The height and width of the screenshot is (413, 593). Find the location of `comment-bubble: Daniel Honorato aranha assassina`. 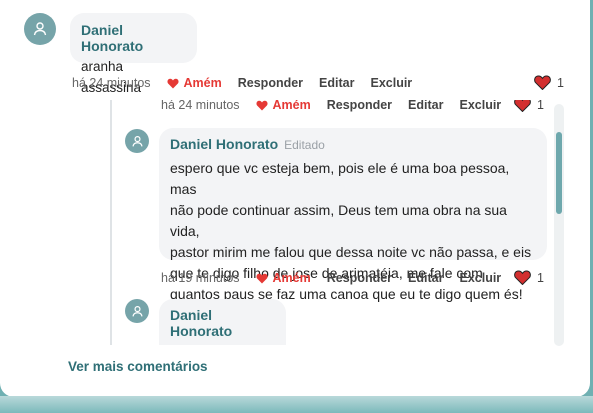

comment-bubble: Daniel Honorato aranha assassina is located at coordinates (133, 54).